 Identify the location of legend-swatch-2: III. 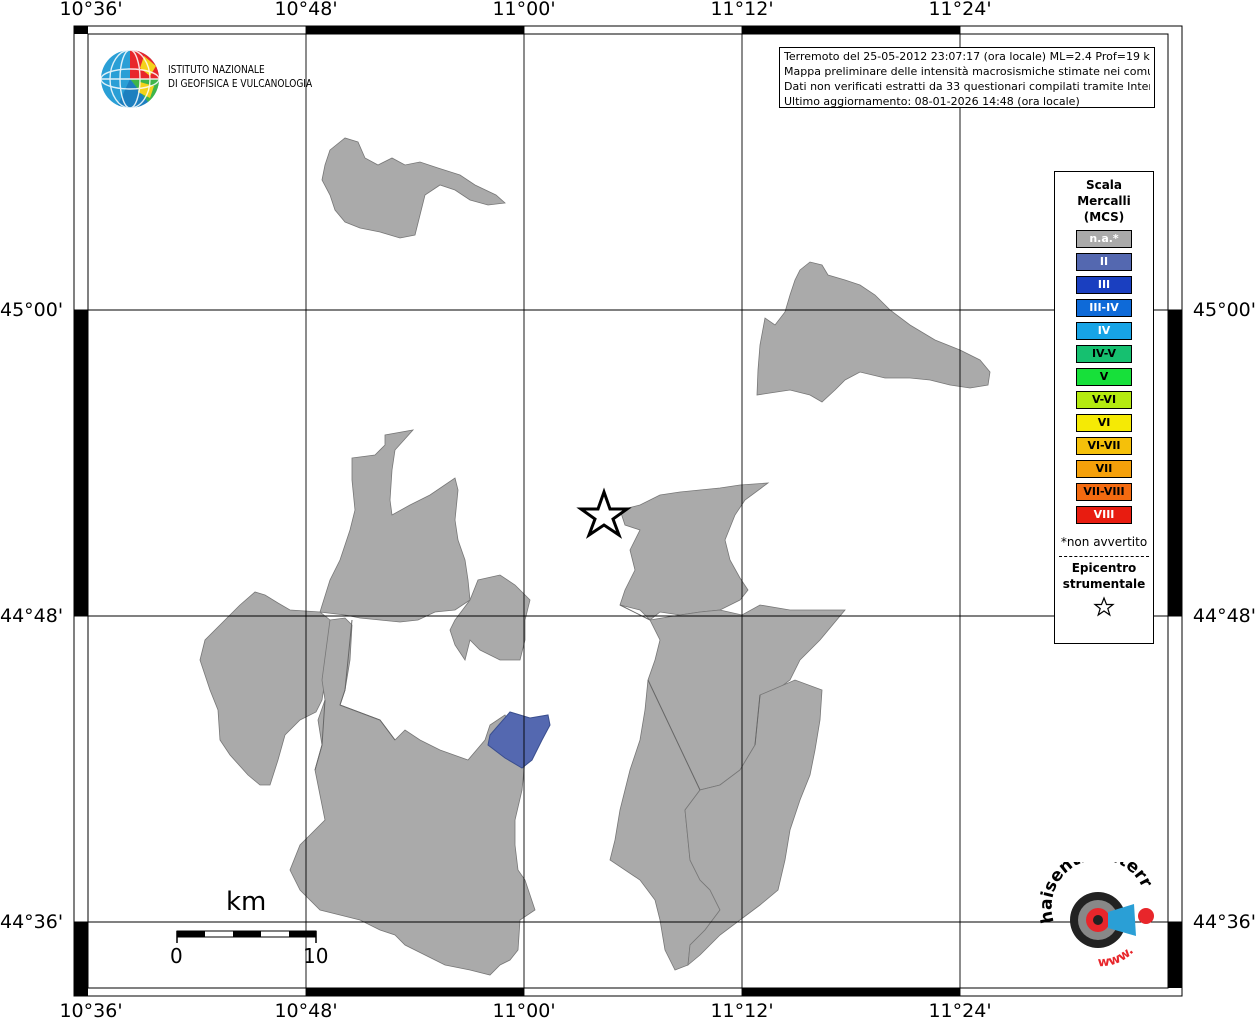
(1104, 285).